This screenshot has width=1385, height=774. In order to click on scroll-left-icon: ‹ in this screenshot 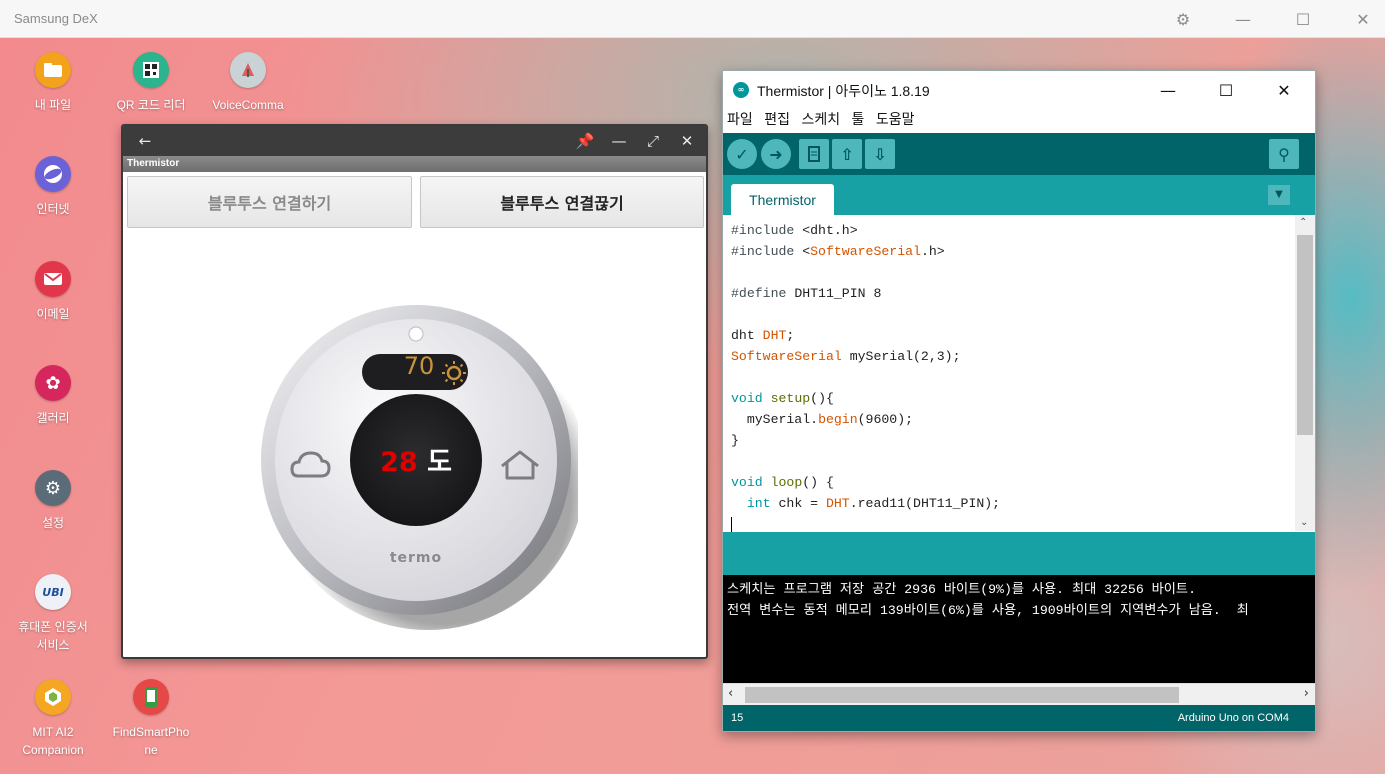, I will do `click(730, 693)`.